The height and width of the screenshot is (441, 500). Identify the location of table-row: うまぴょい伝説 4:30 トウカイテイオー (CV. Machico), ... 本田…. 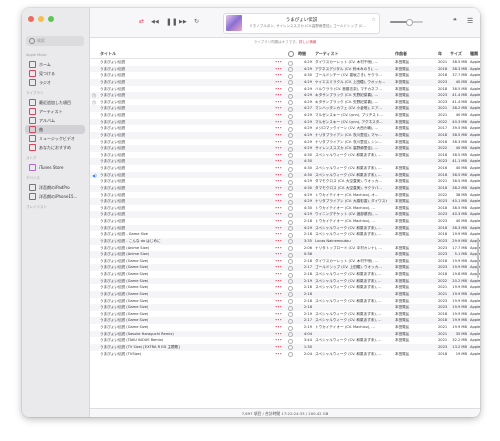
(285, 208).